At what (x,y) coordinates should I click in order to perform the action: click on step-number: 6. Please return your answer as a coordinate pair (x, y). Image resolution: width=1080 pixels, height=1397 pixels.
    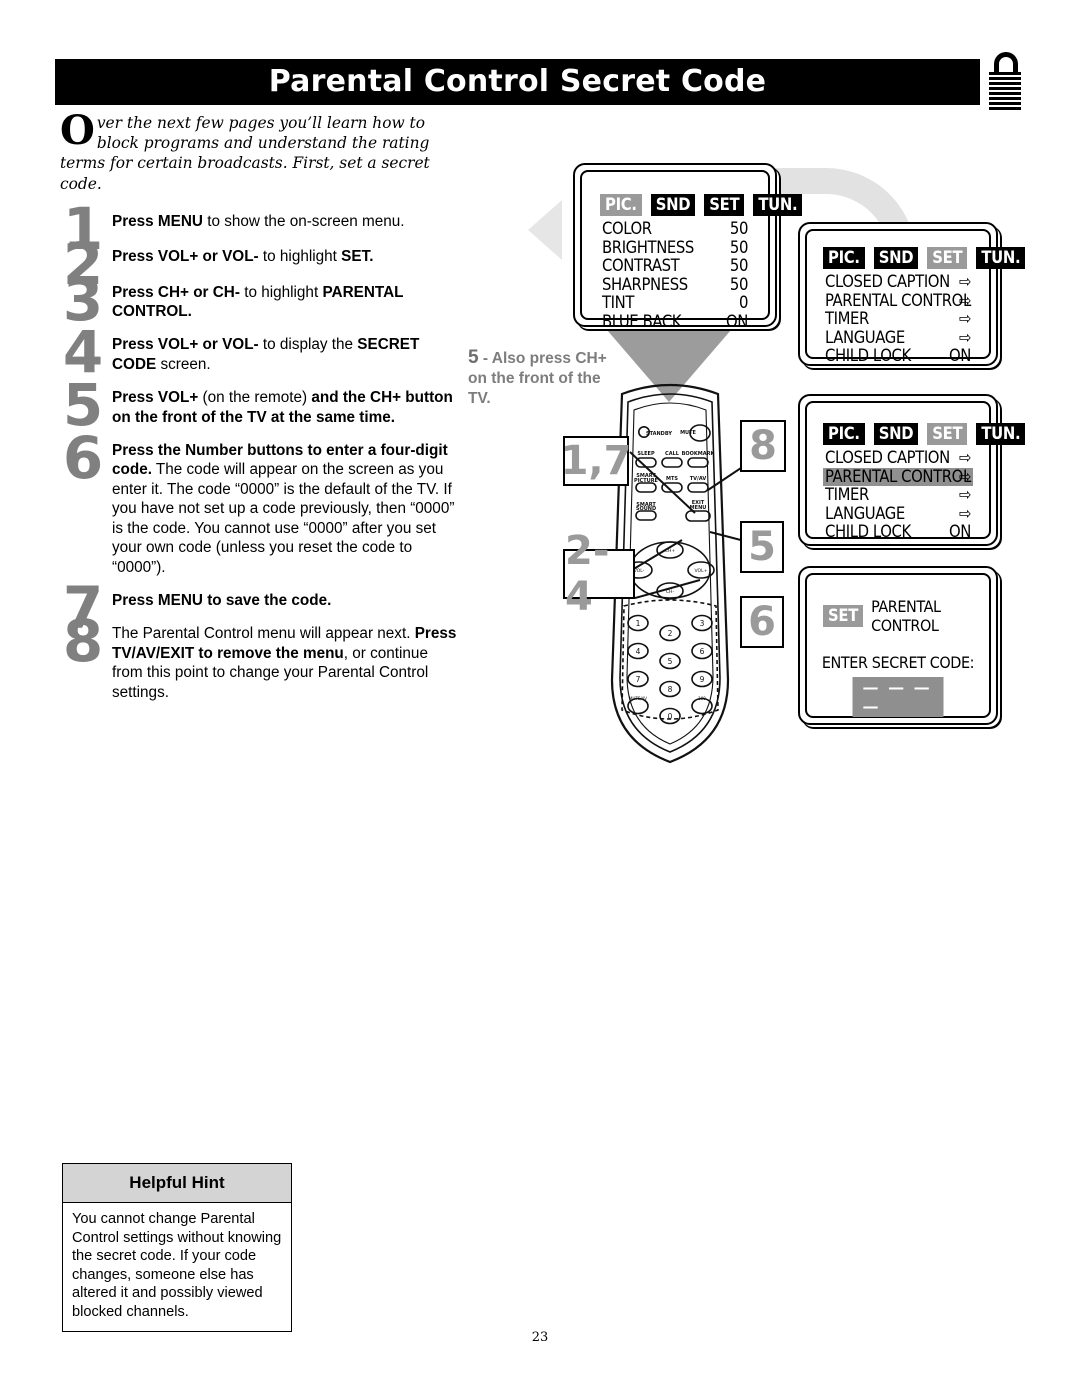
    Looking at the image, I should click on (83, 458).